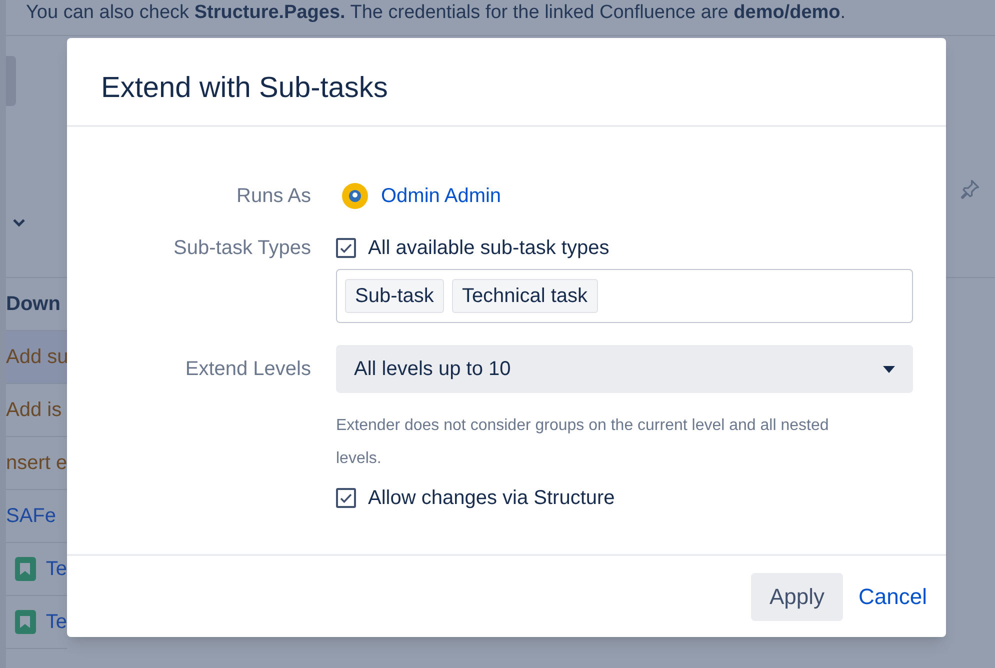 The height and width of the screenshot is (668, 995). Describe the element at coordinates (441, 196) in the screenshot. I see `user-link: Odmin Admin` at that location.